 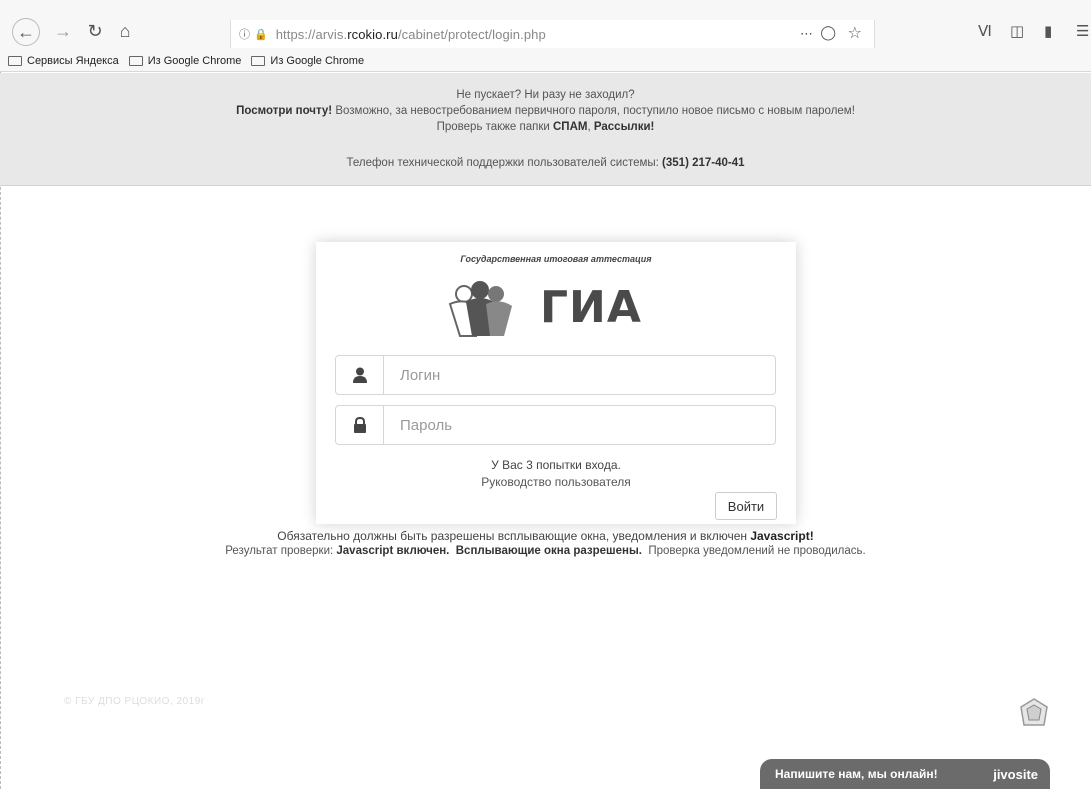 What do you see at coordinates (545, 95) in the screenshot?
I see `banner-question: Не пускает? Ни разу не заходил?` at bounding box center [545, 95].